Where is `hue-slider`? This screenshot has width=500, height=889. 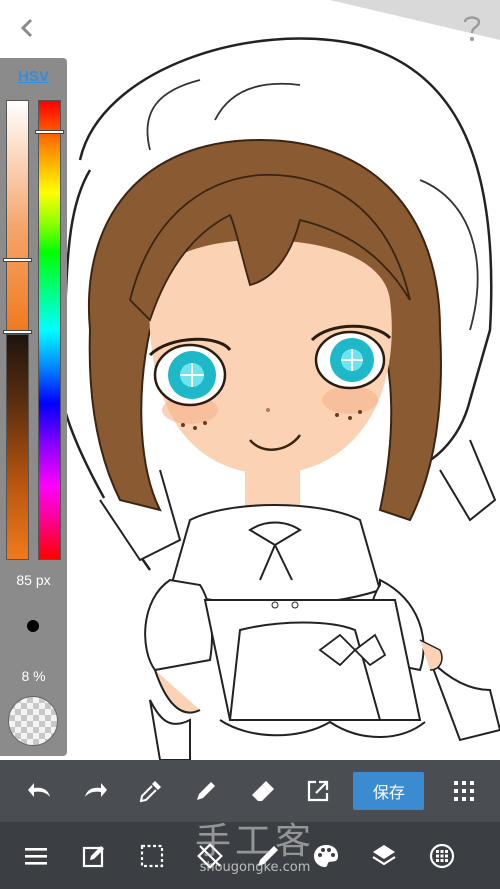
hue-slider is located at coordinates (49, 330).